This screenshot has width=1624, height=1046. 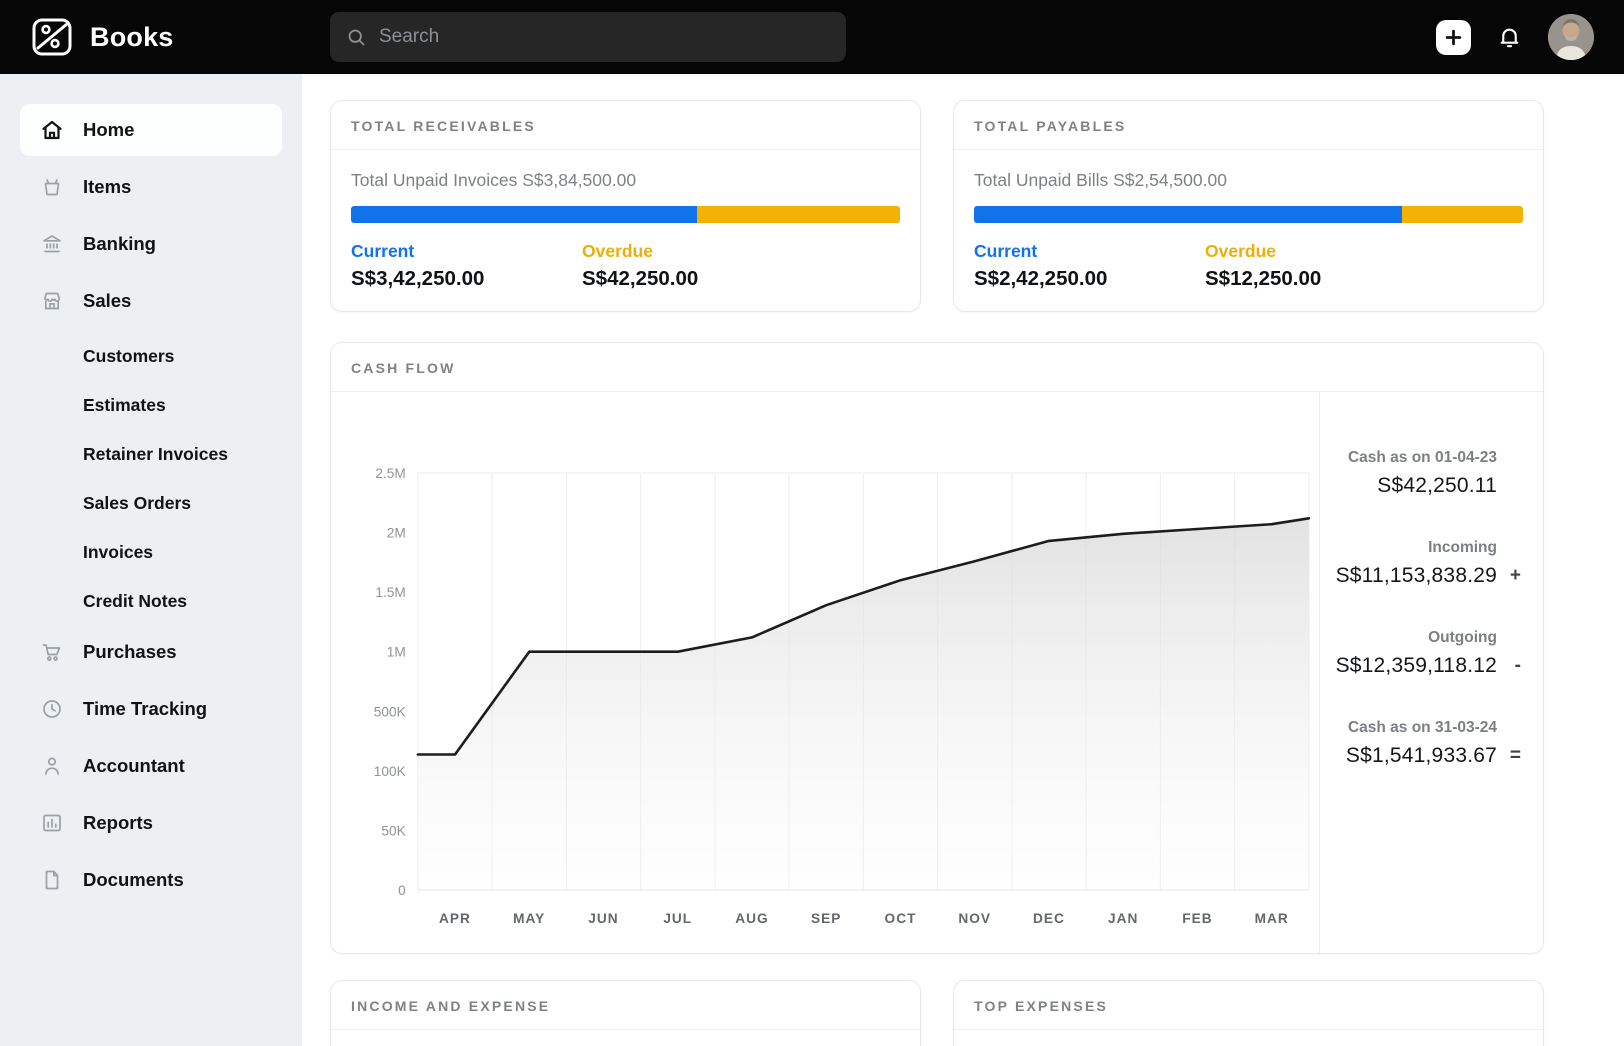 I want to click on document-icon, so click(x=52, y=880).